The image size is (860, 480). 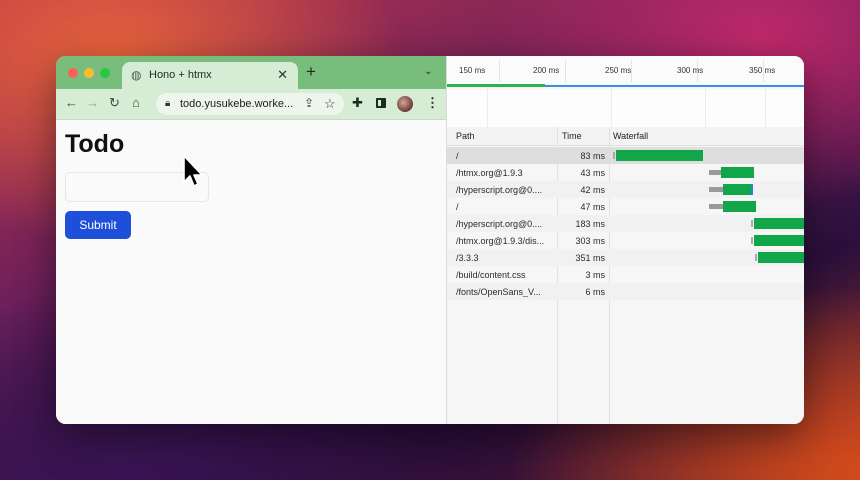 I want to click on timeline-ruler: 150 ms 200 ms 250 ms 300 ms 350 ms, so click(x=625, y=70).